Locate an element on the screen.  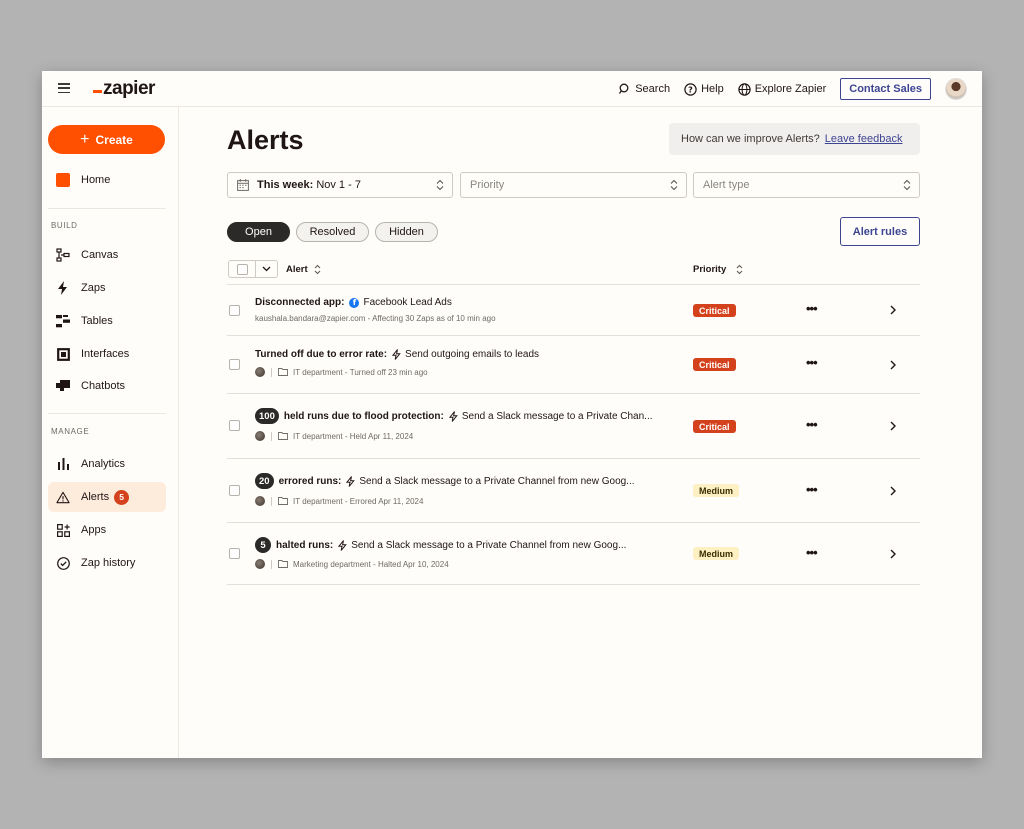
priority-badge: Critical is located at coordinates (714, 310).